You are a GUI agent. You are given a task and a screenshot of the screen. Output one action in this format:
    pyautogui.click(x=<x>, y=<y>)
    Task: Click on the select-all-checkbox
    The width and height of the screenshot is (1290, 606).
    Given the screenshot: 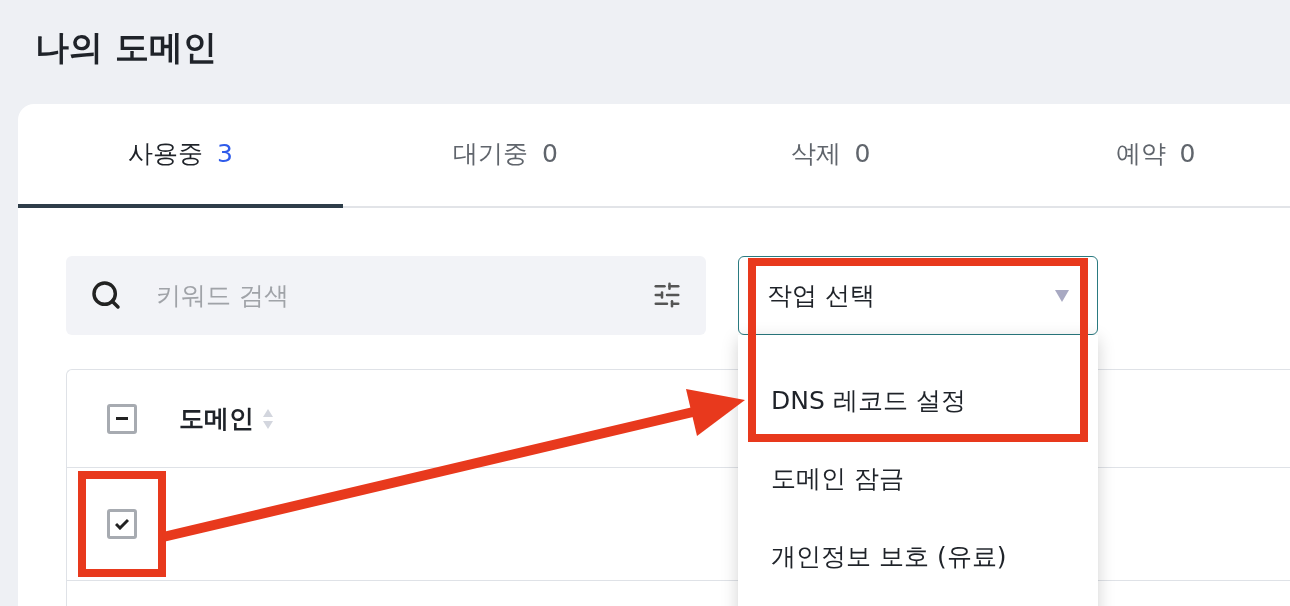 What is the action you would take?
    pyautogui.click(x=122, y=418)
    